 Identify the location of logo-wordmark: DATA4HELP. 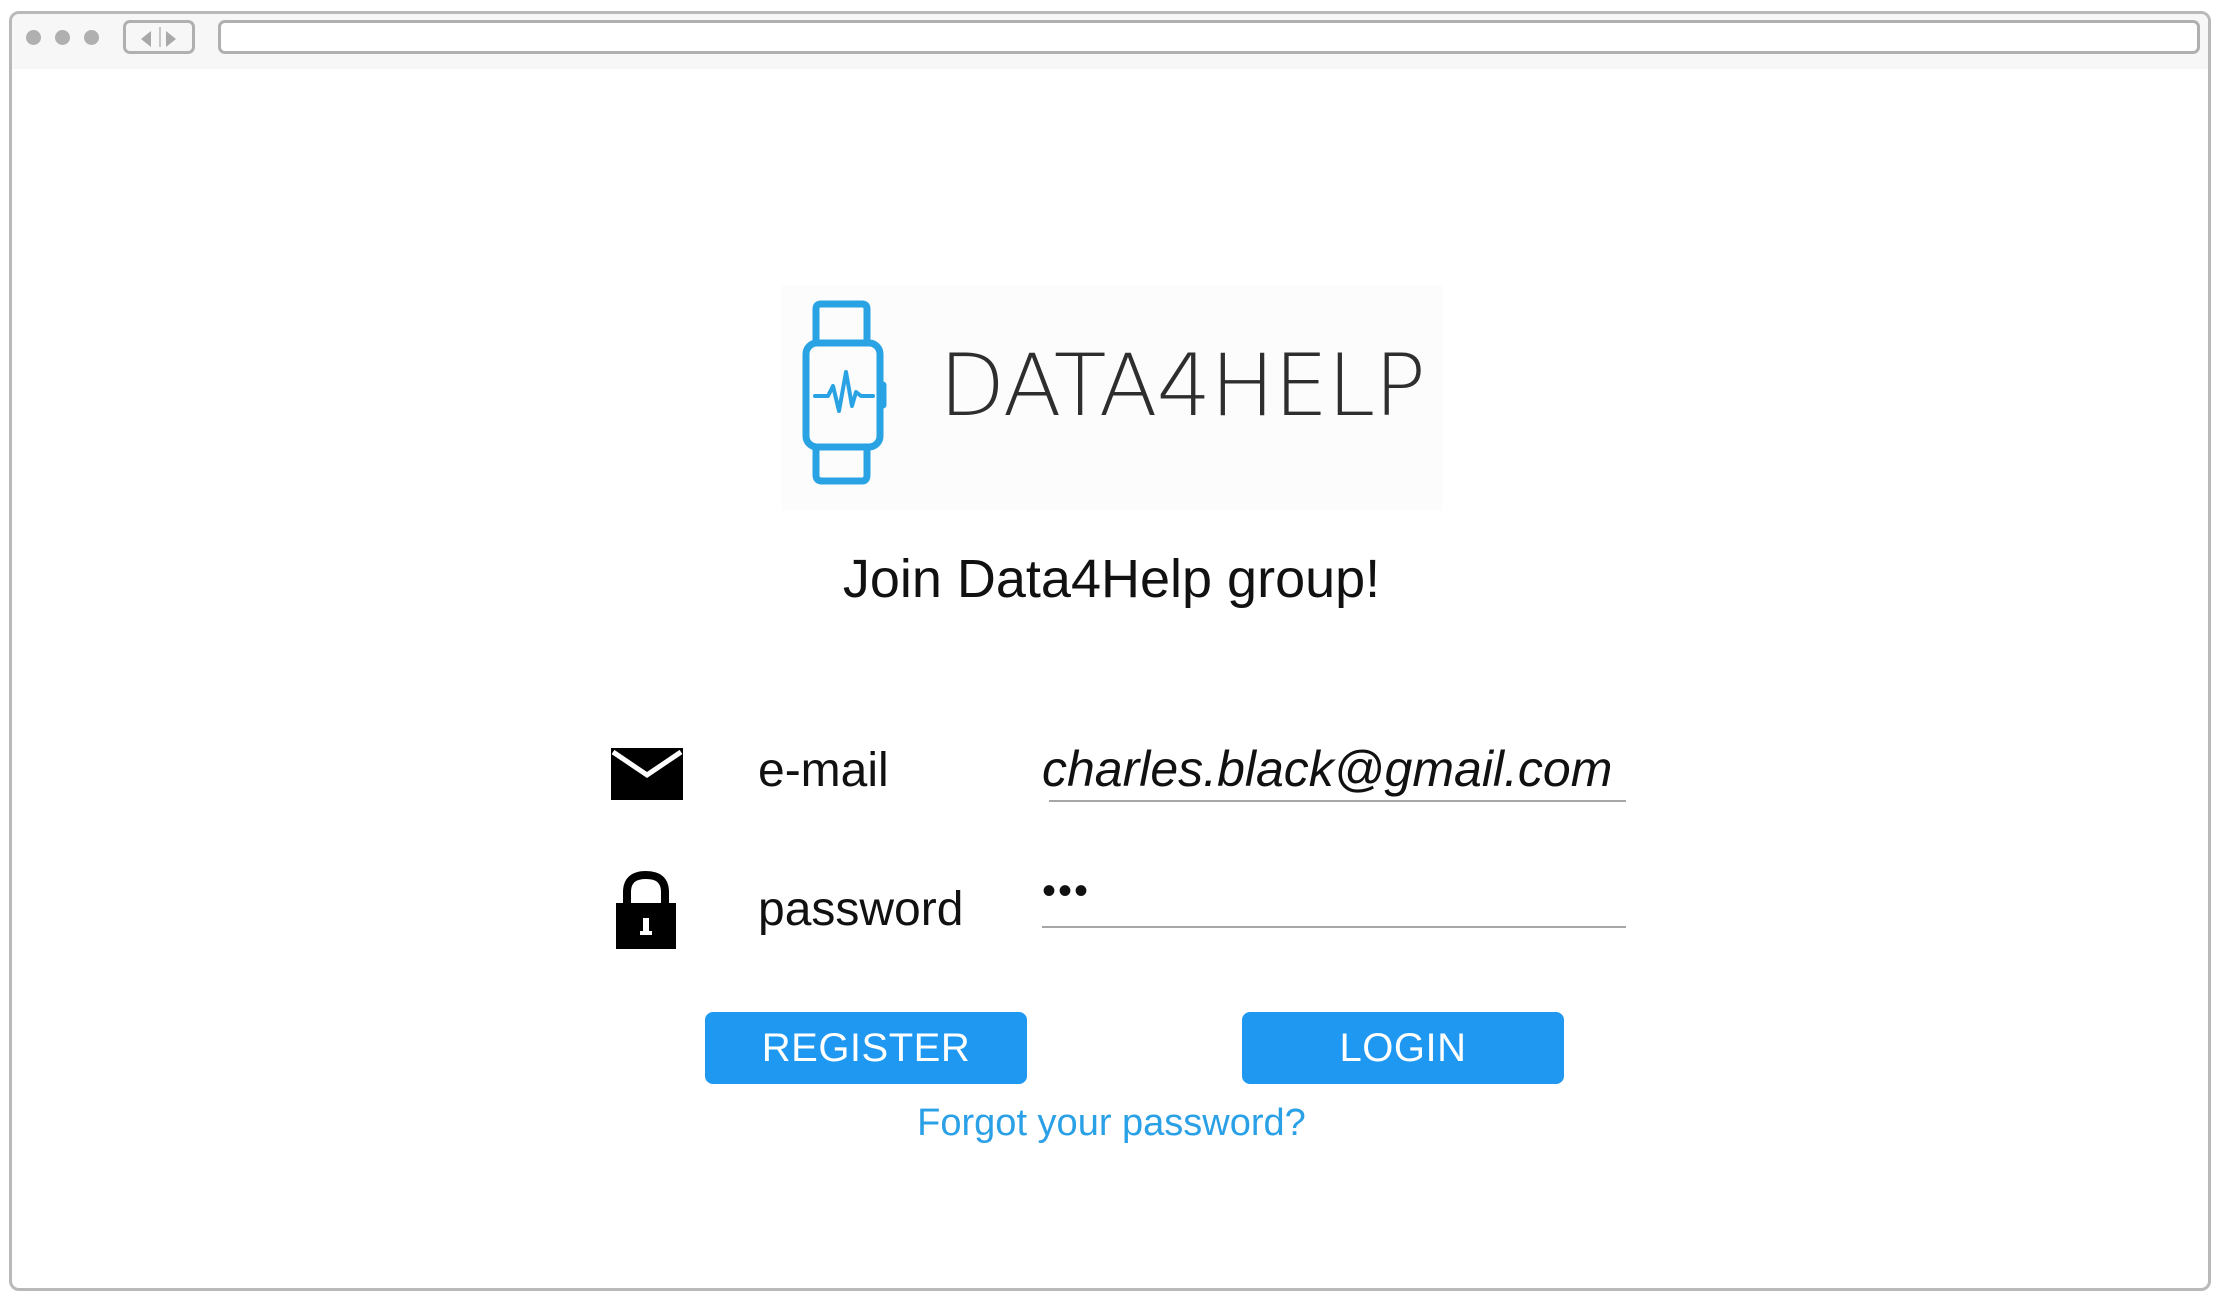
(1182, 386).